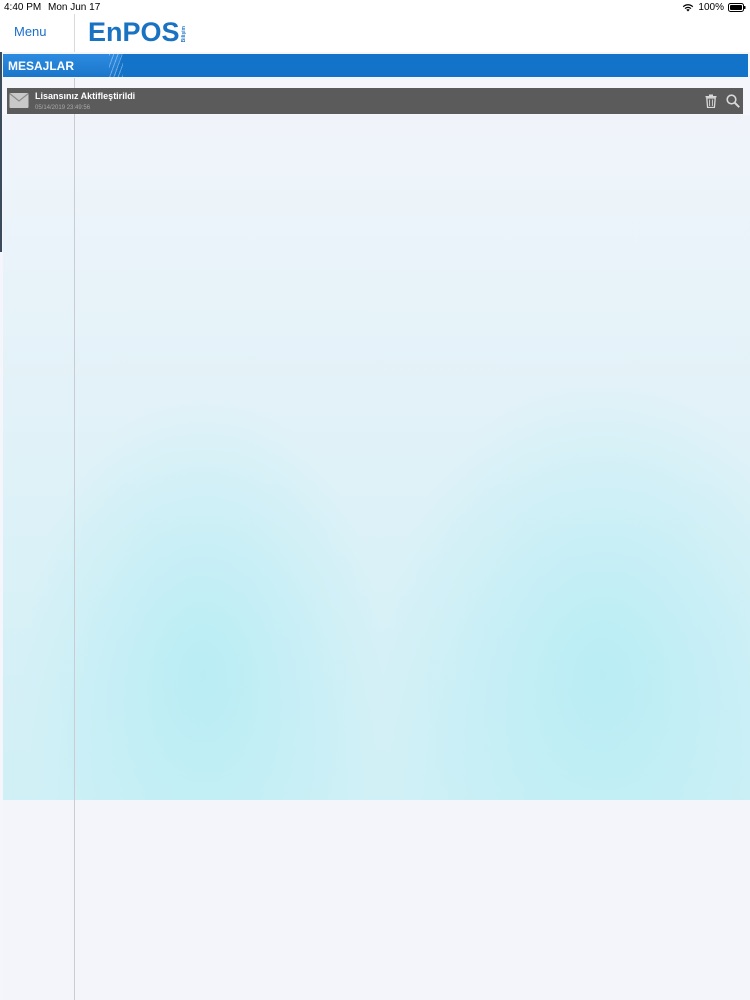 This screenshot has height=1000, width=750. Describe the element at coordinates (23, 7) in the screenshot. I see `status-time: 4:40 PM` at that location.